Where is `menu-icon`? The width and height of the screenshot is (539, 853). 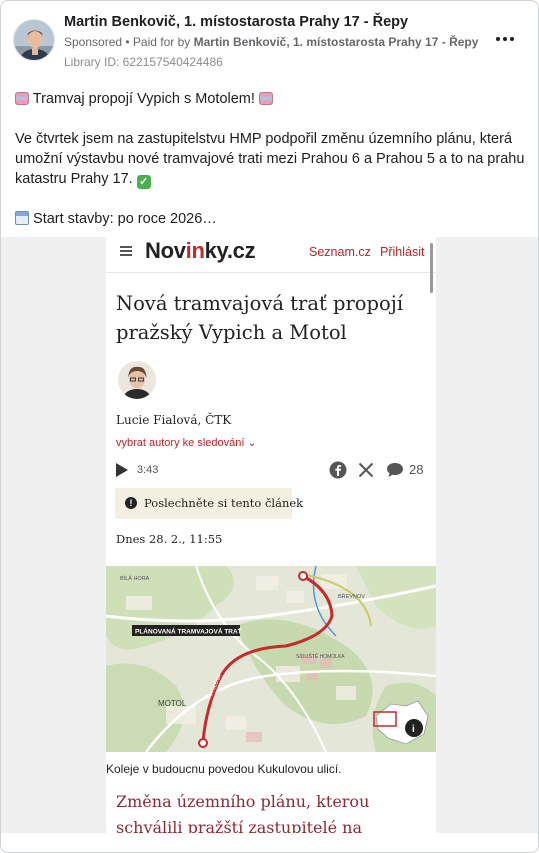
menu-icon is located at coordinates (126, 251).